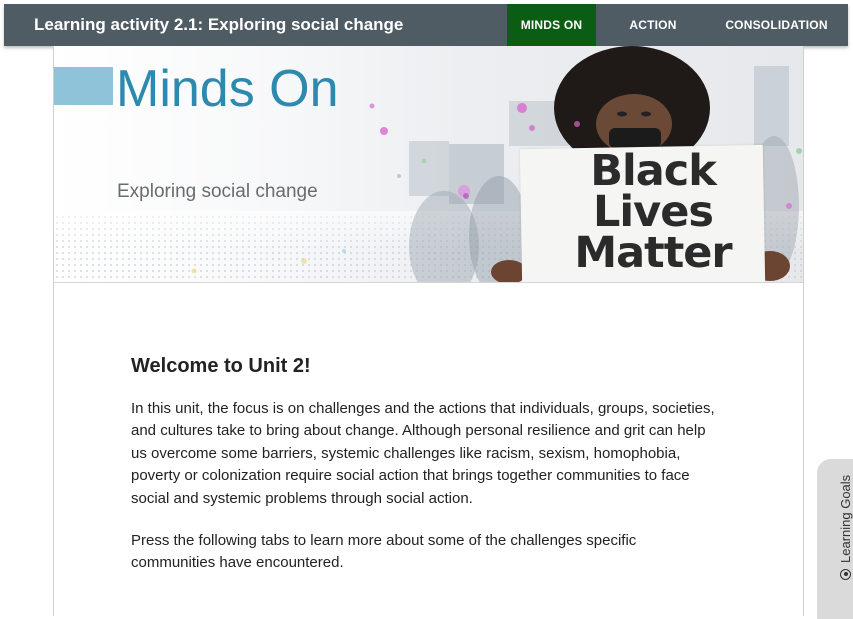  I want to click on sign-line: Matter, so click(653, 253).